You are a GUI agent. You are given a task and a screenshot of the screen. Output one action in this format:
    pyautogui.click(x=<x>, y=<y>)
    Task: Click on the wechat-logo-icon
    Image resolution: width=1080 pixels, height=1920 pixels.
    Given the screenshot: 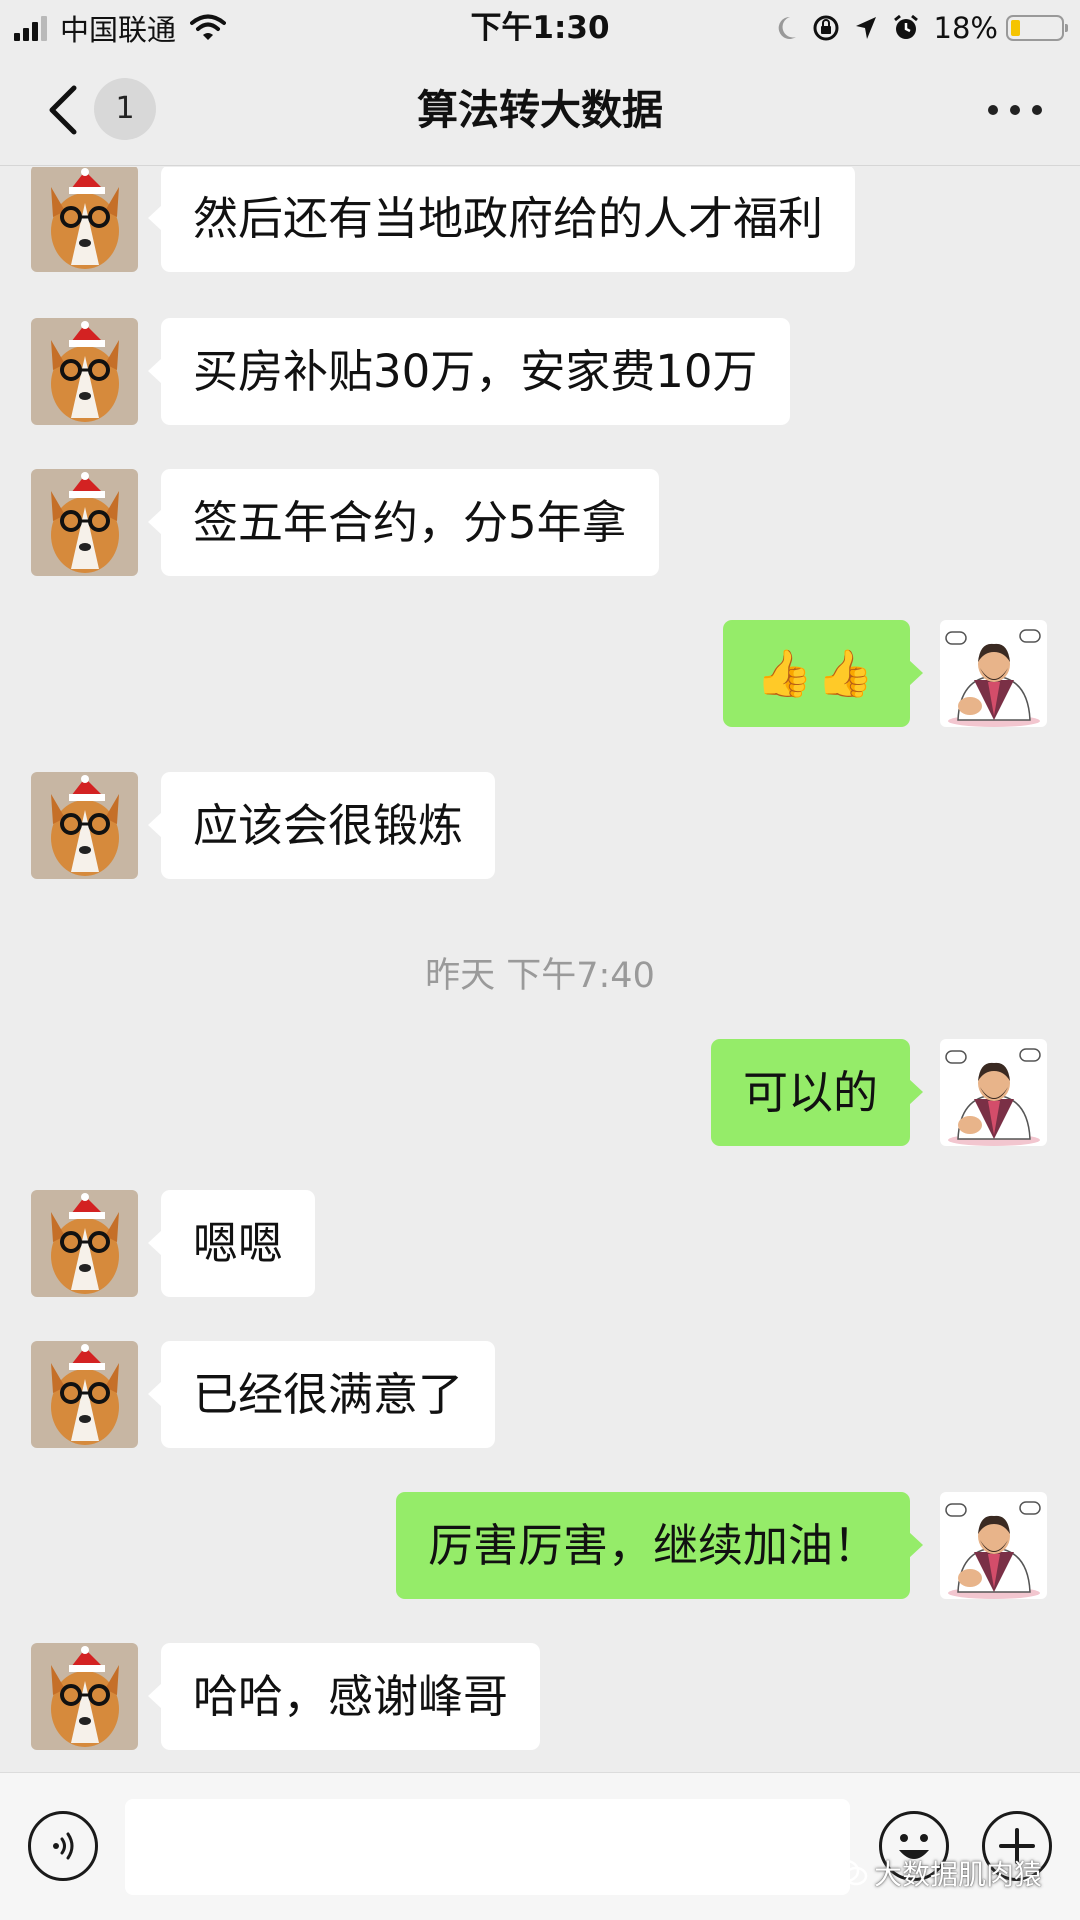 What is the action you would take?
    pyautogui.click(x=850, y=1872)
    